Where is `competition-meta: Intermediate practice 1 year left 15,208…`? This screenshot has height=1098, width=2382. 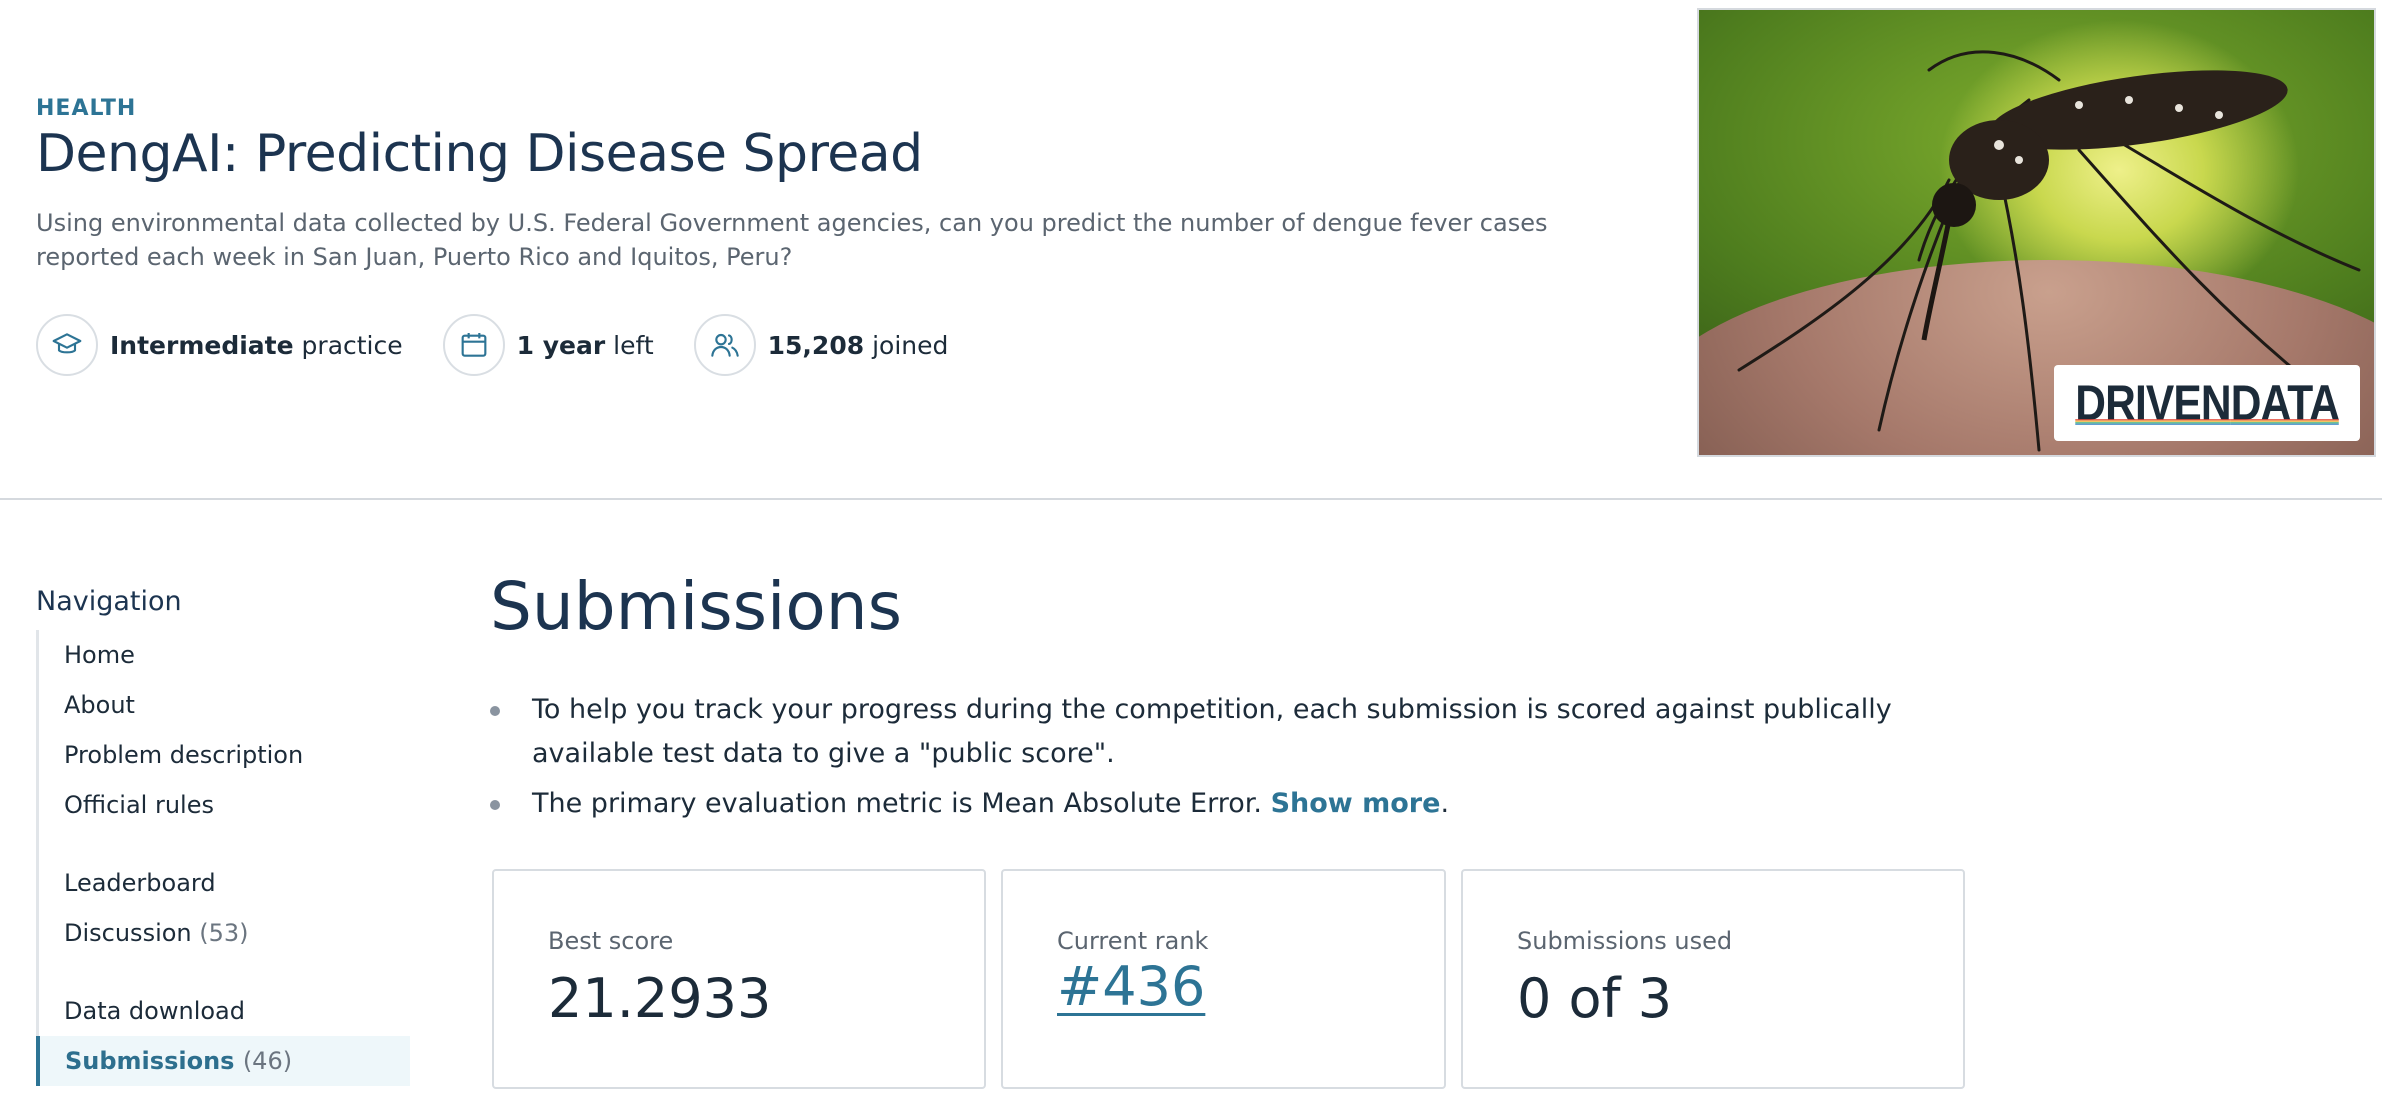
competition-meta: Intermediate practice 1 year left 15,208… is located at coordinates (512, 345).